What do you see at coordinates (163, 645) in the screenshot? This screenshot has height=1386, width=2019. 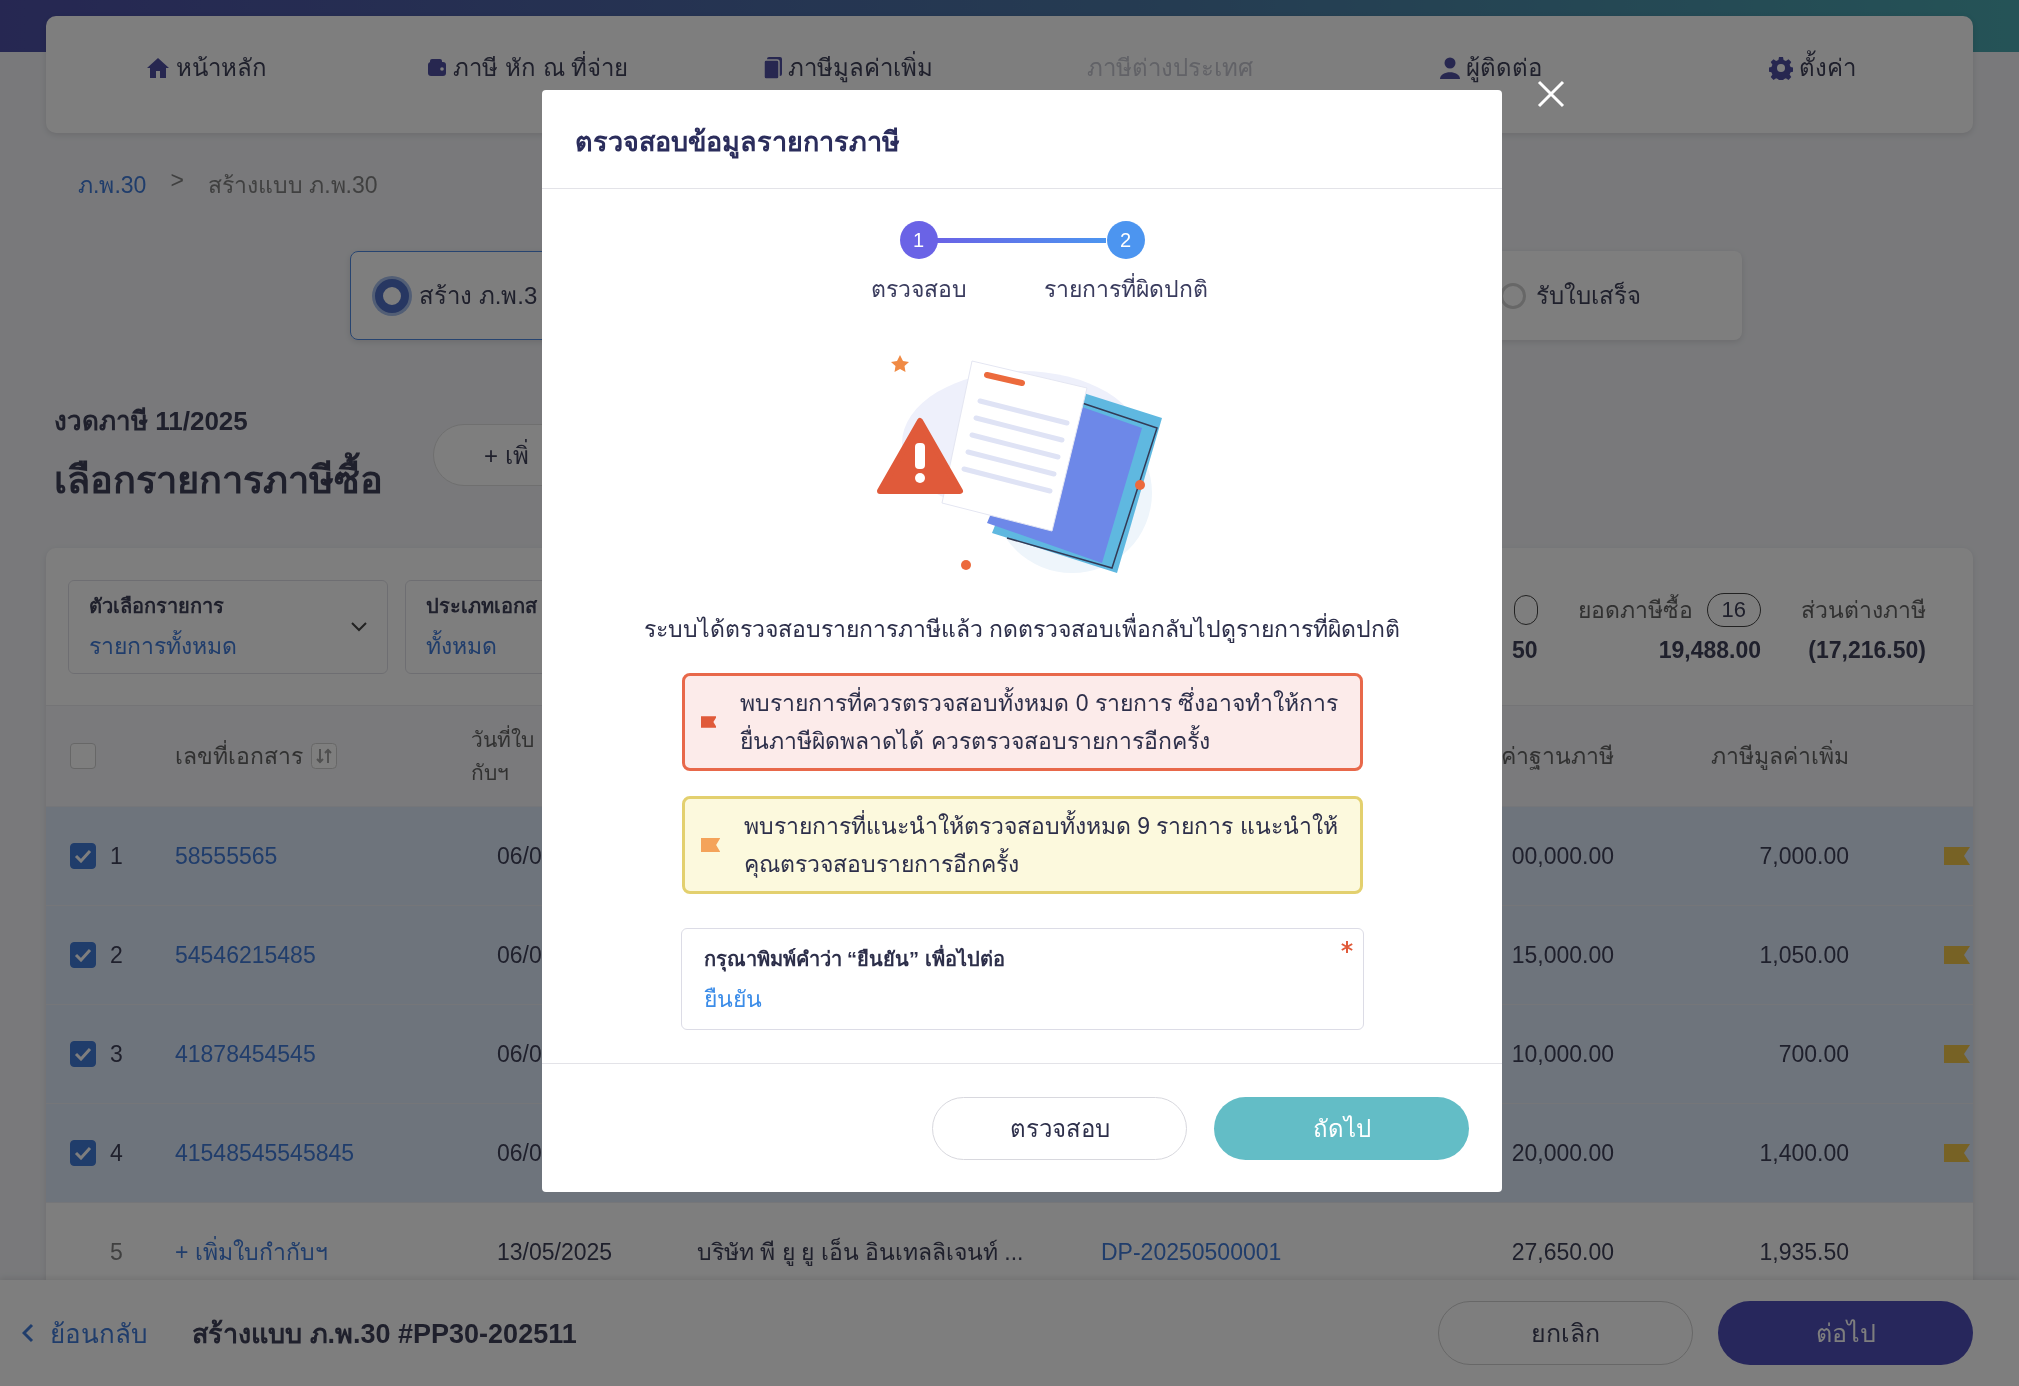 I see `filter-value: รายการทั้งหมด` at bounding box center [163, 645].